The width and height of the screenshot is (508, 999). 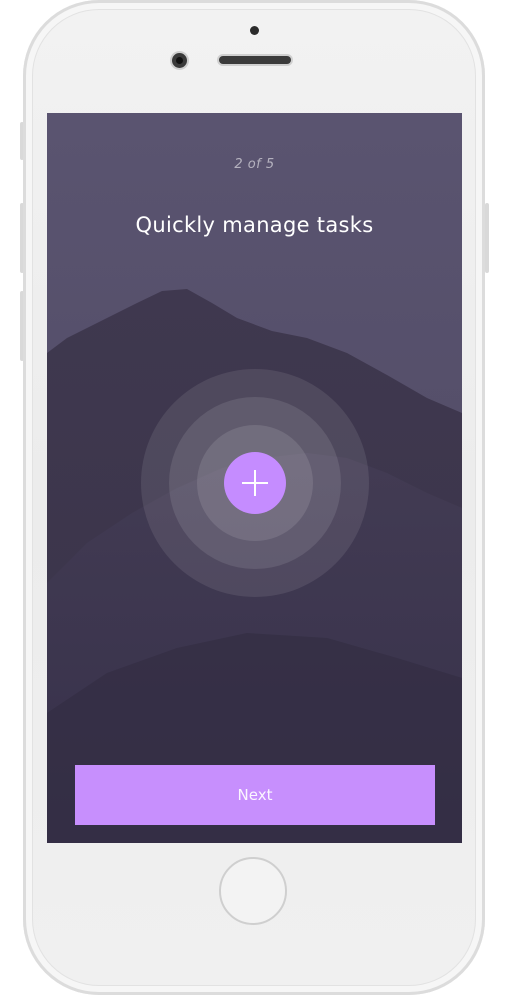 I want to click on page-title: Quickly manage tasks, so click(x=254, y=225).